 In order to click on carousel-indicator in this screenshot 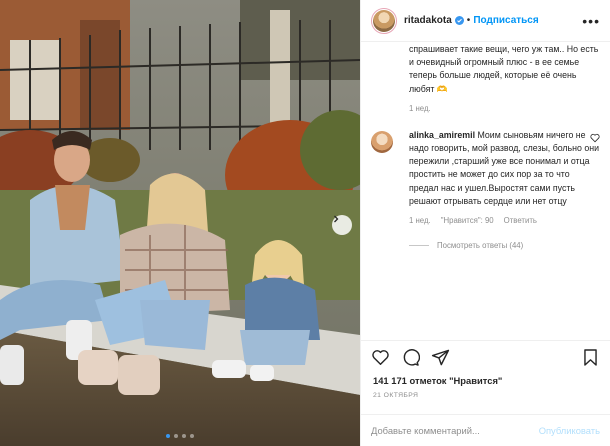, I will do `click(180, 436)`.